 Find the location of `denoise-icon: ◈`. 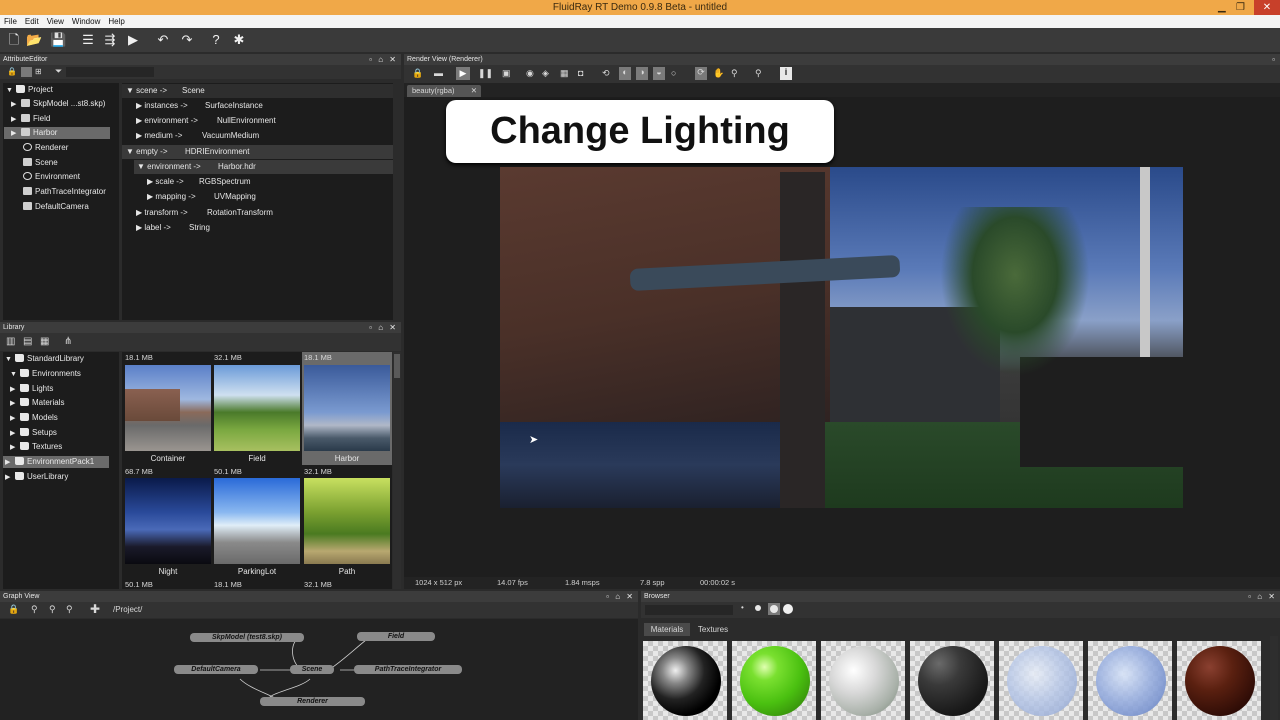

denoise-icon: ◈ is located at coordinates (545, 73).